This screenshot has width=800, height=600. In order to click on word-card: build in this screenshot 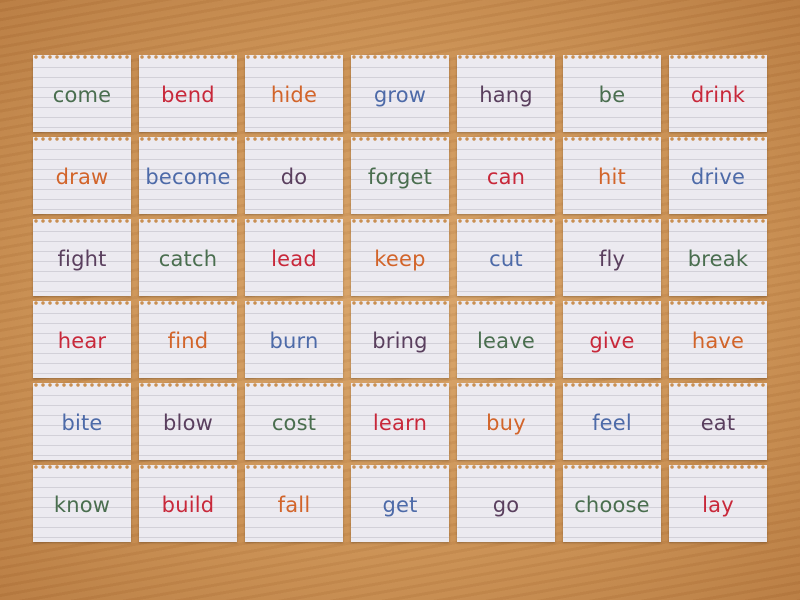, I will do `click(188, 503)`.